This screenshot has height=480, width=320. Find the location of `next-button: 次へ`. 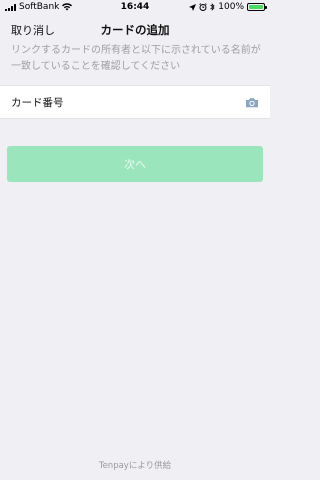

next-button: 次へ is located at coordinates (135, 164).